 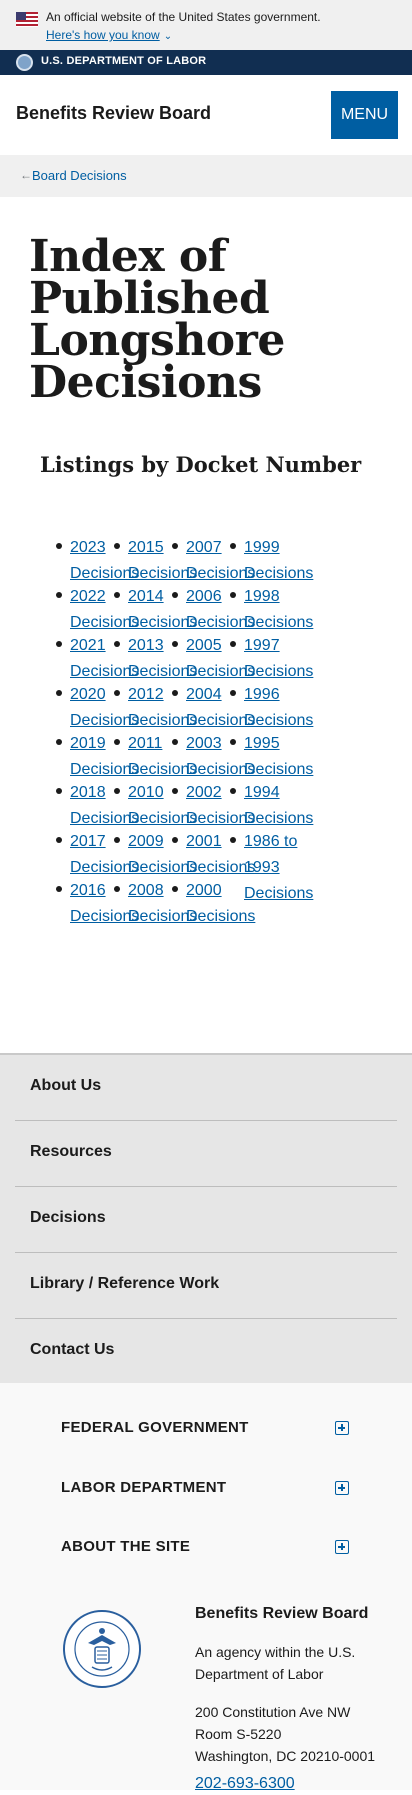 I want to click on arrow-left-icon: ←, so click(x=26, y=175).